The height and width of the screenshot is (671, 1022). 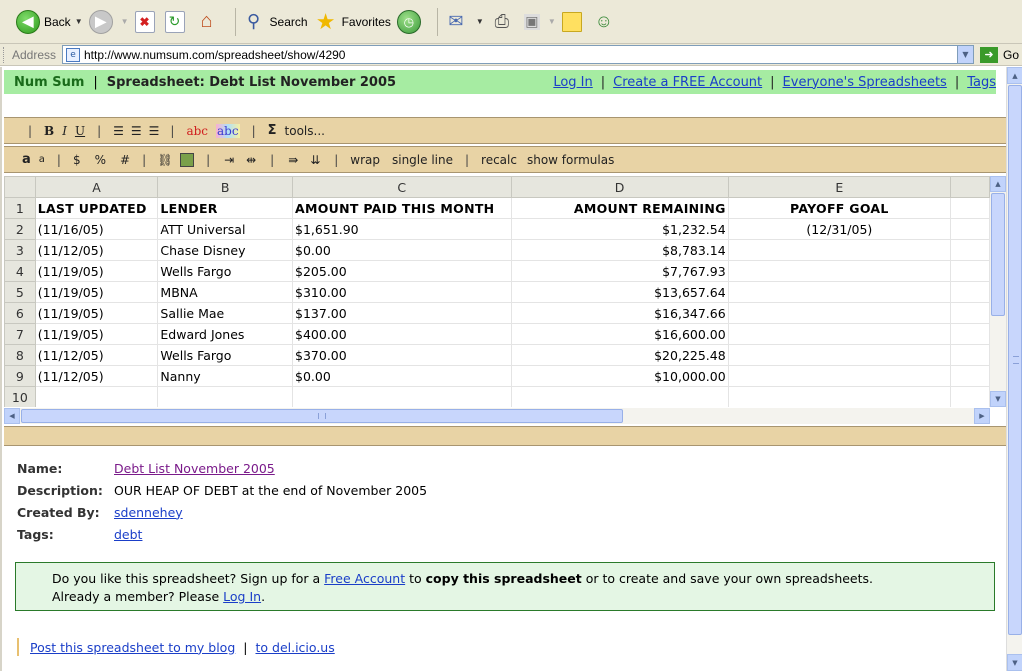 What do you see at coordinates (225, 313) in the screenshot?
I see `table-cell: Sallie Mae` at bounding box center [225, 313].